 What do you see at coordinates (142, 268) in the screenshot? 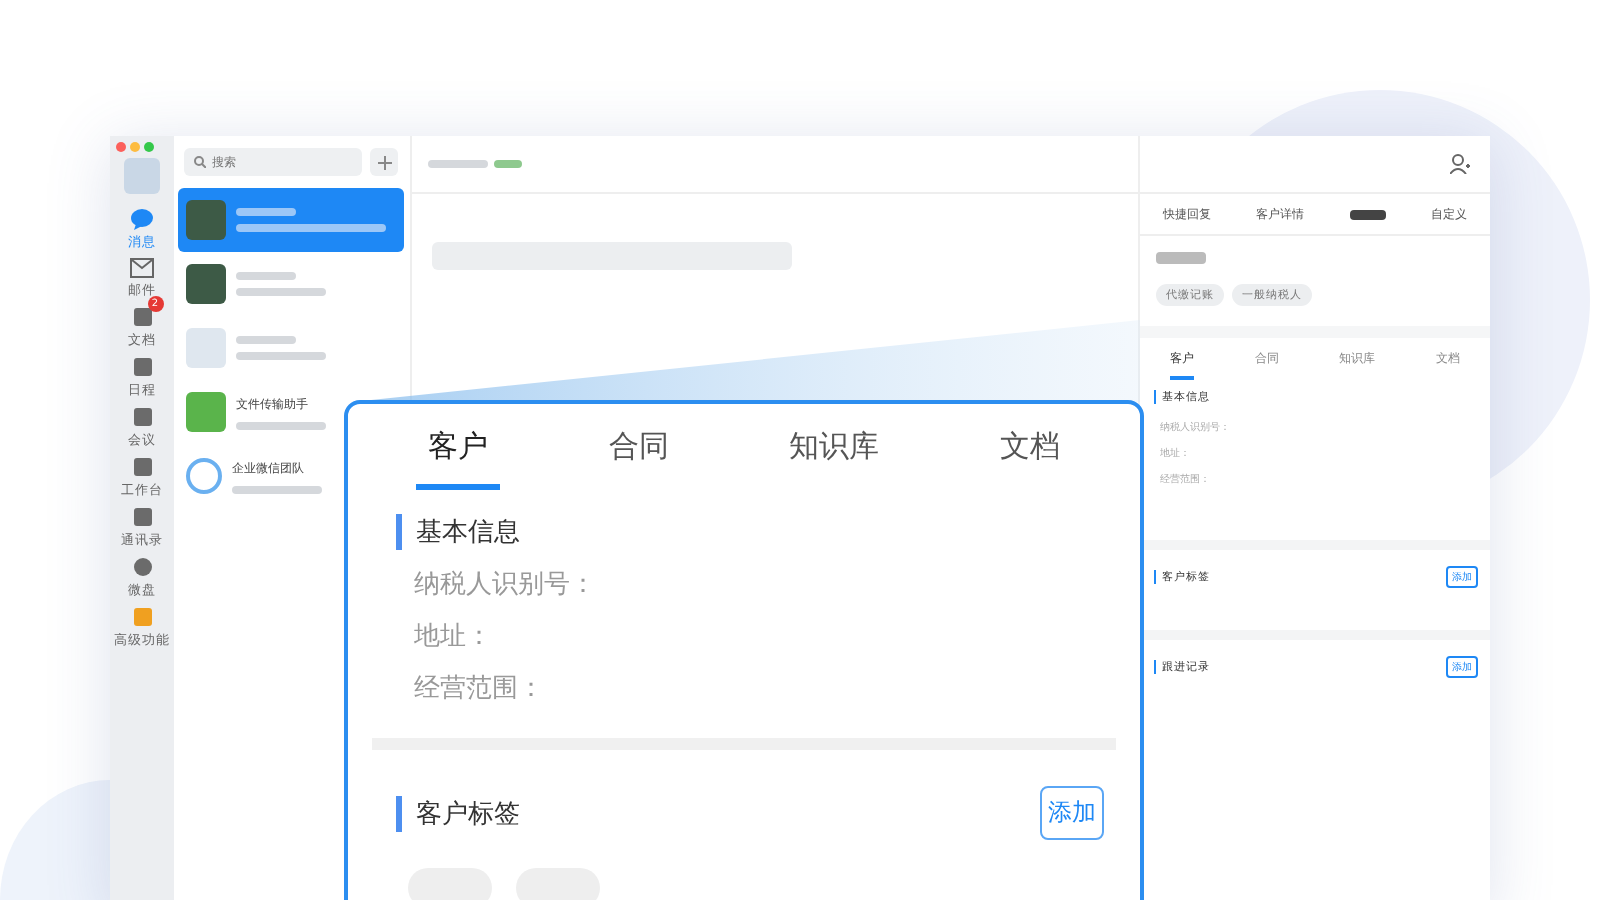
I see `mail-icon` at bounding box center [142, 268].